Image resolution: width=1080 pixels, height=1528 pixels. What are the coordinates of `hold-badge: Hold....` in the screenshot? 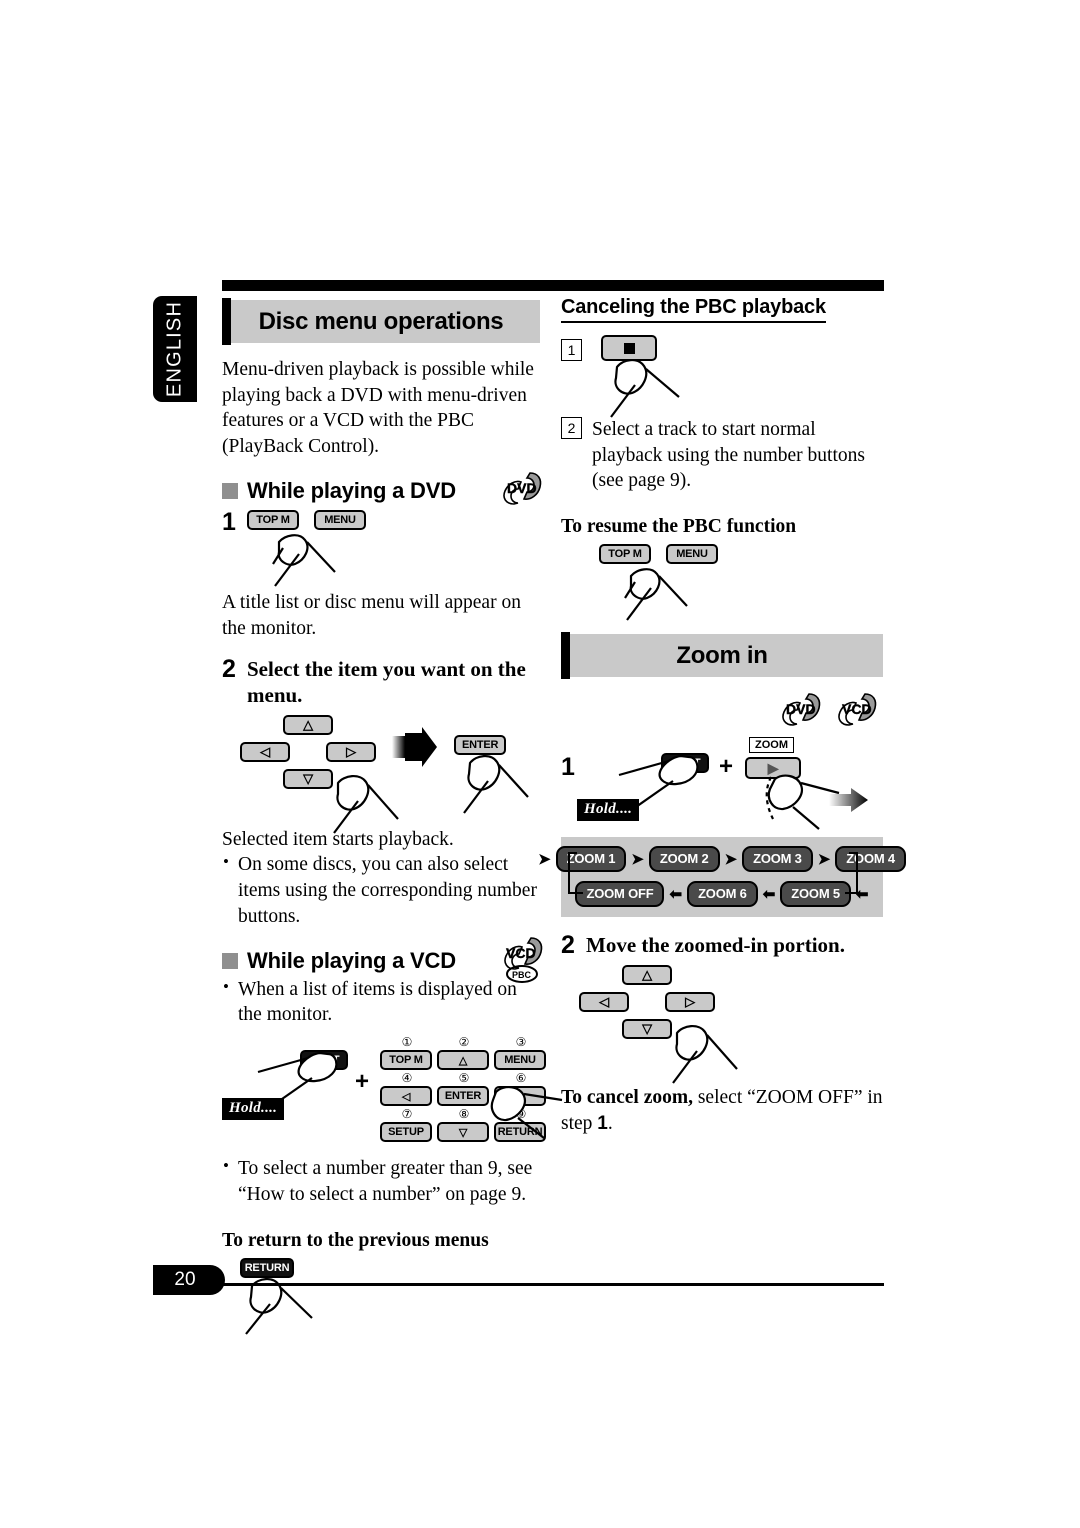 It's located at (253, 1109).